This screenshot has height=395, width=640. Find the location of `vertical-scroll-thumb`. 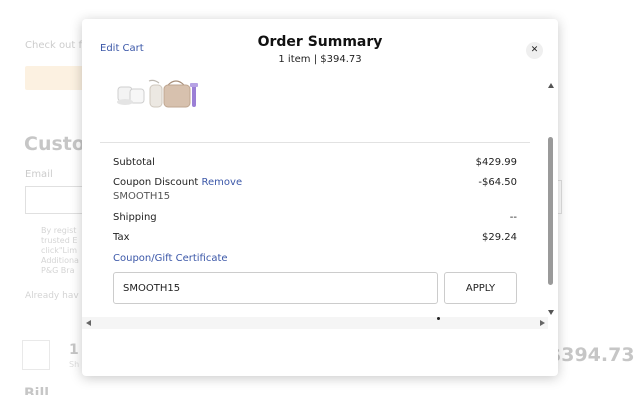

vertical-scroll-thumb is located at coordinates (550, 211).